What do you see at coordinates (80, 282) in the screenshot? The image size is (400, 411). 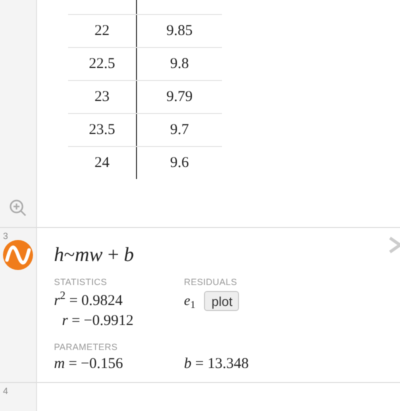 I see `section-label: STATISTICS` at bounding box center [80, 282].